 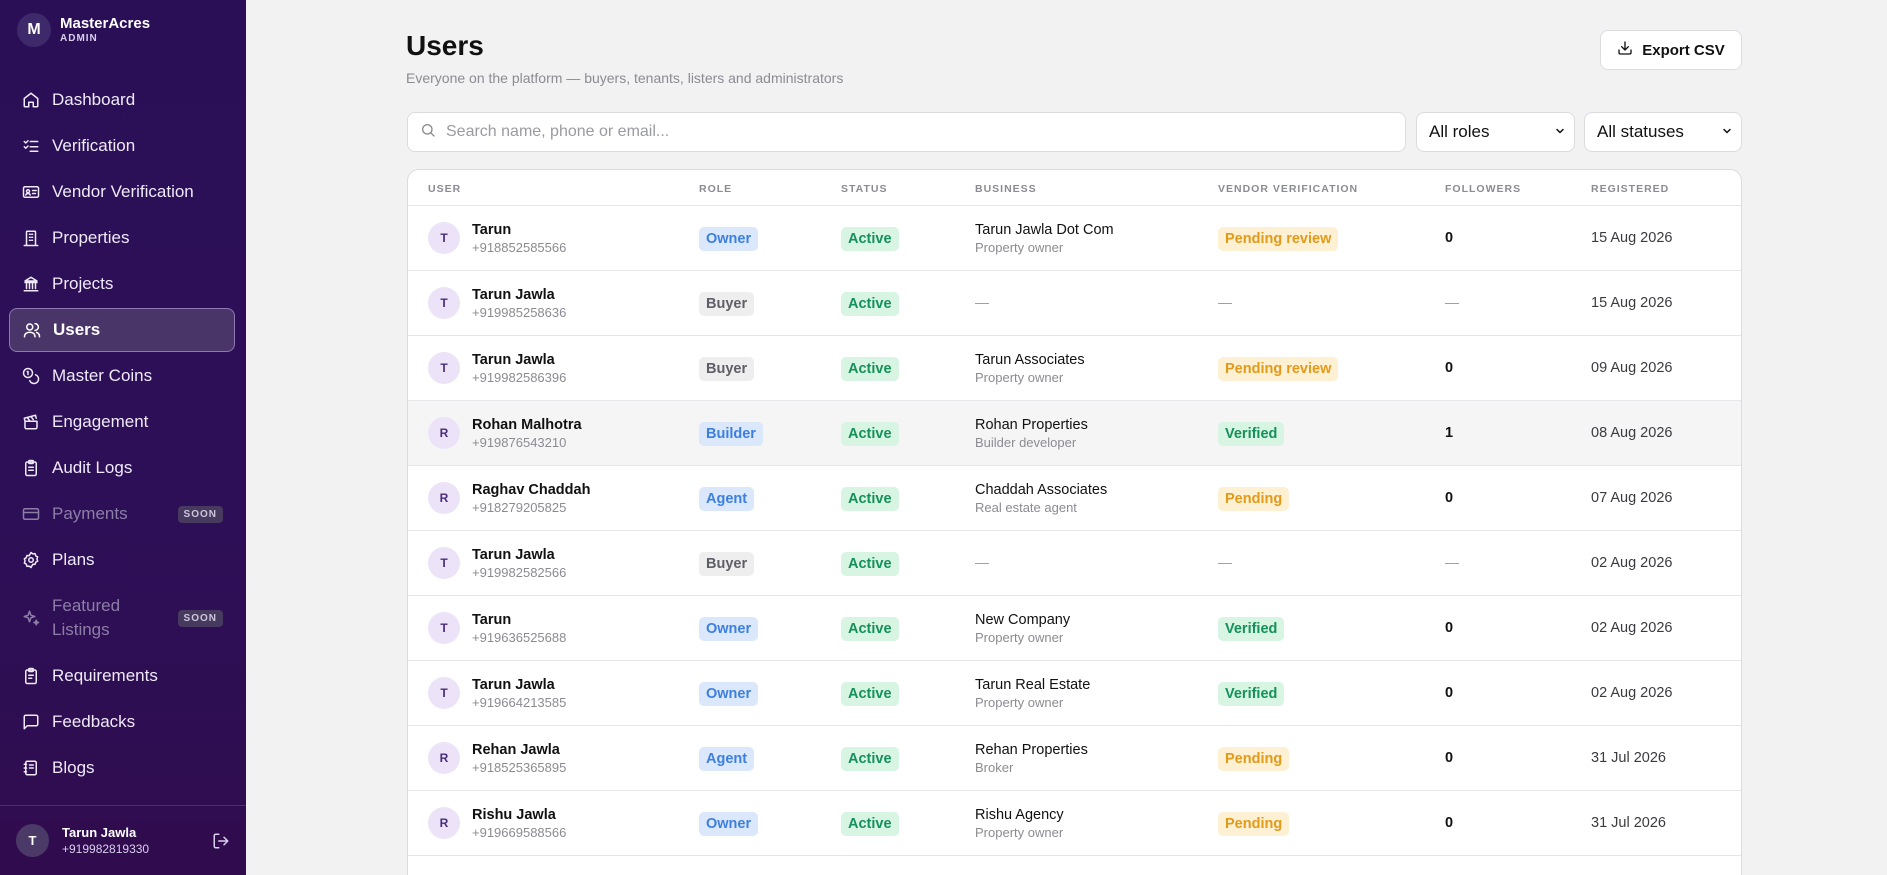 I want to click on brand-name: MasterAcres, so click(x=105, y=23).